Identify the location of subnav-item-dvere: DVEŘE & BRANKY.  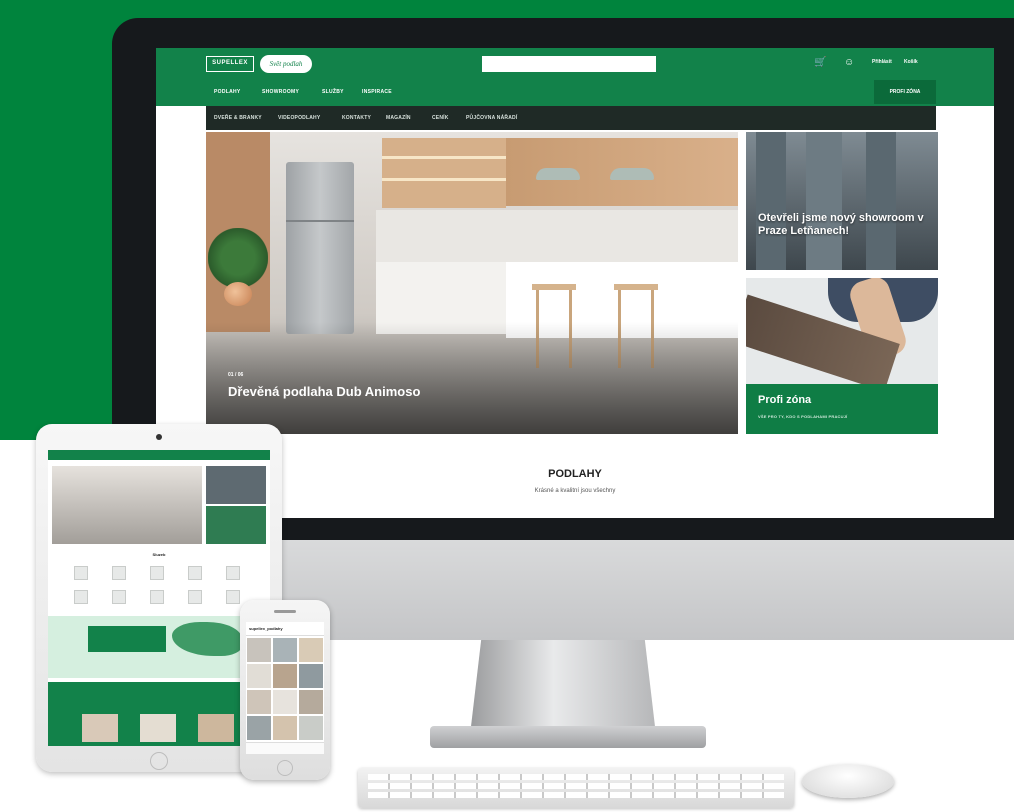
(238, 118).